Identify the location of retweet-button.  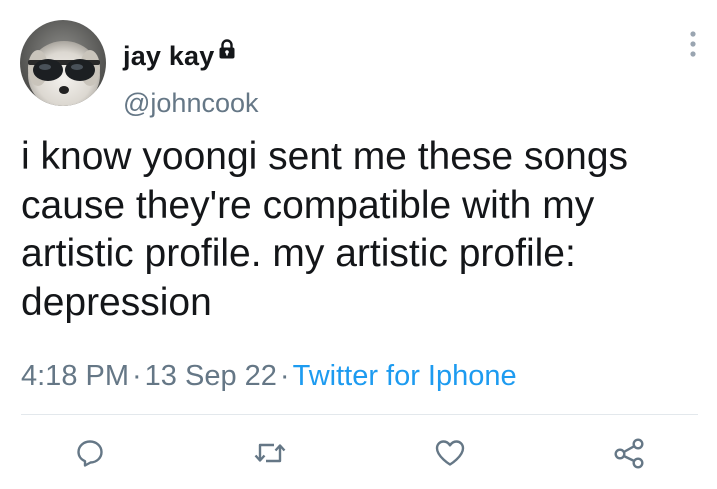
(270, 453).